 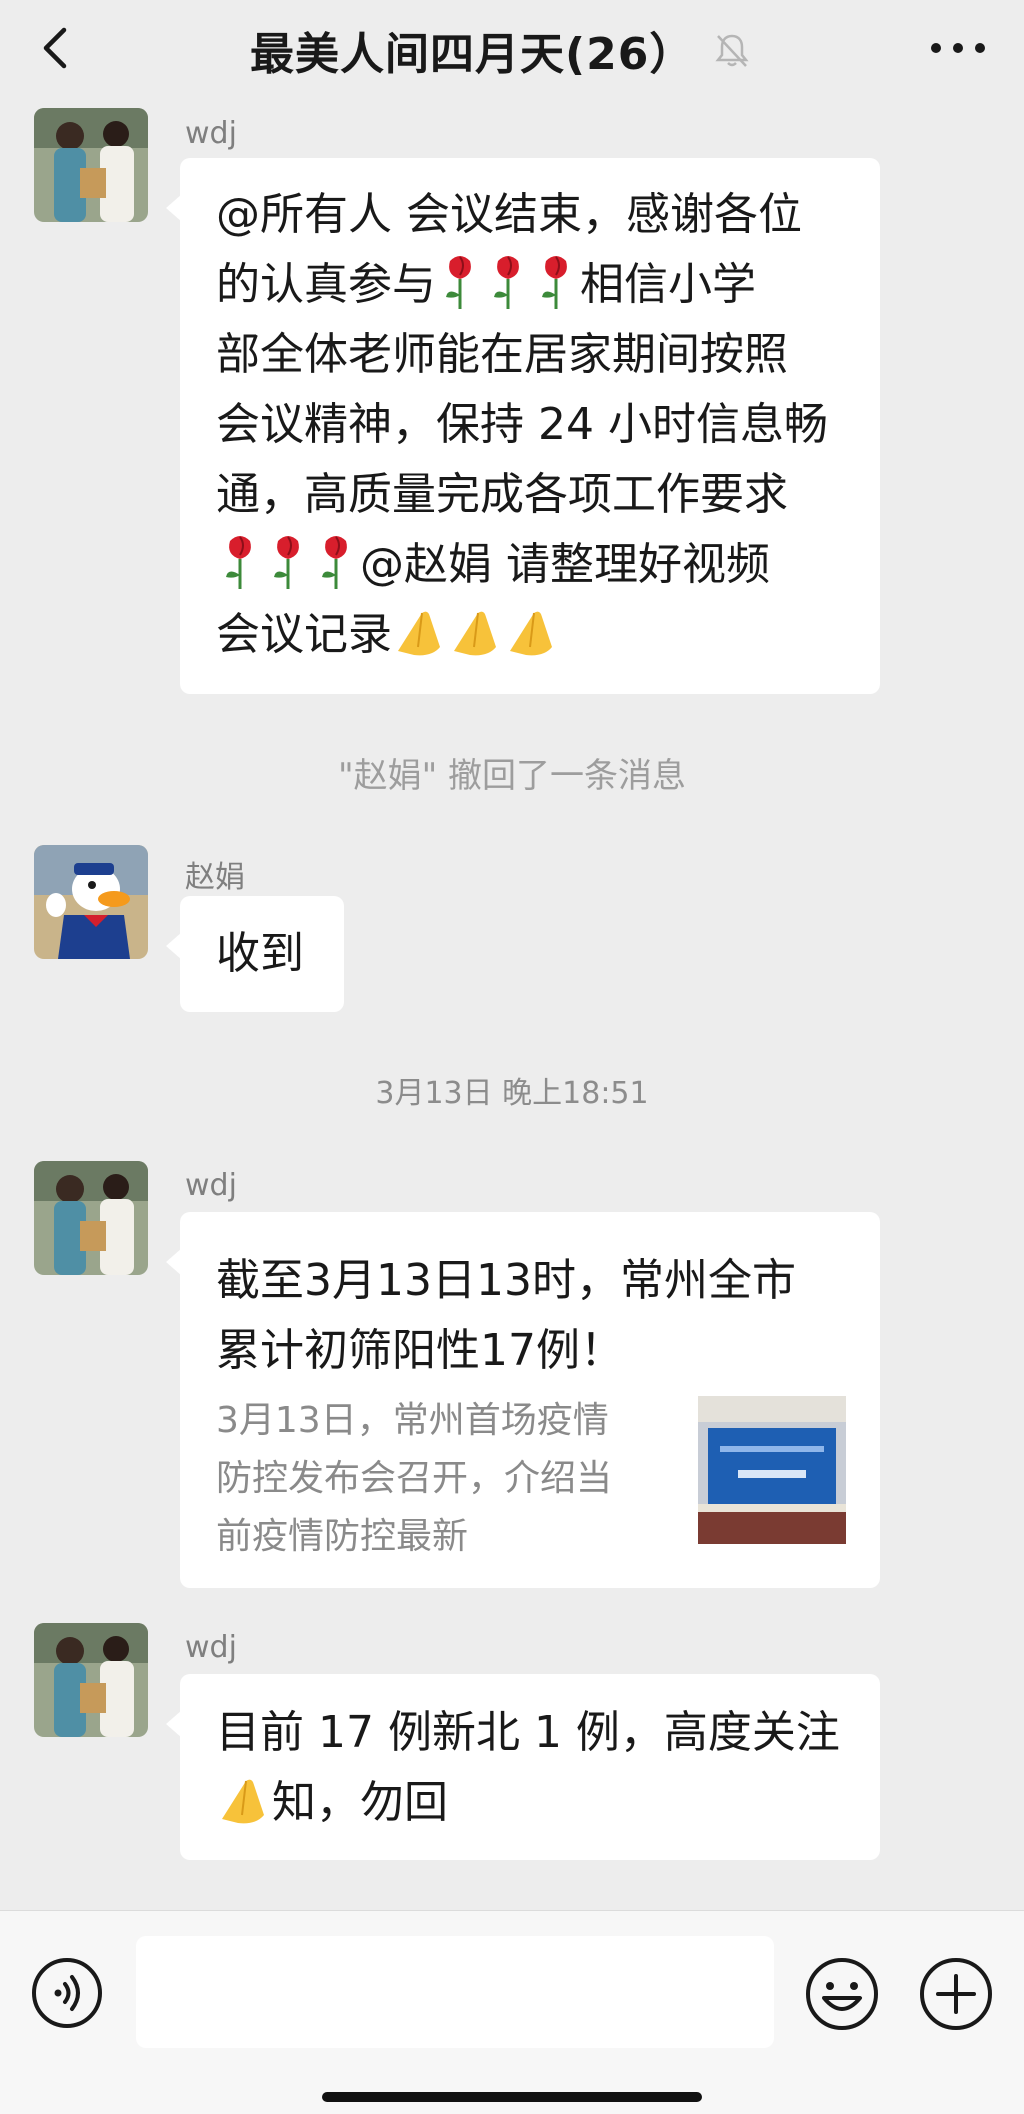 What do you see at coordinates (528, 1732) in the screenshot?
I see `message-line: 目前 17 例新北 1 例，高度关注` at bounding box center [528, 1732].